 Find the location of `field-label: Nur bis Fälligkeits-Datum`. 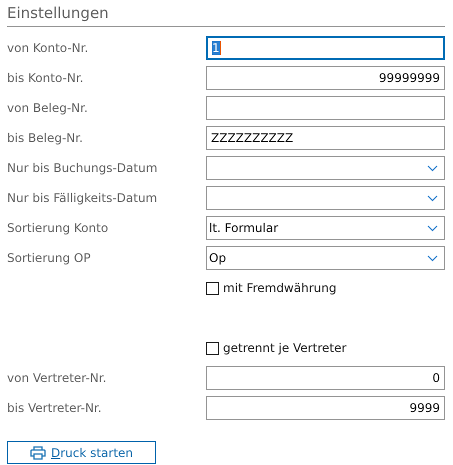

field-label: Nur bis Fälligkeits-Datum is located at coordinates (82, 198).